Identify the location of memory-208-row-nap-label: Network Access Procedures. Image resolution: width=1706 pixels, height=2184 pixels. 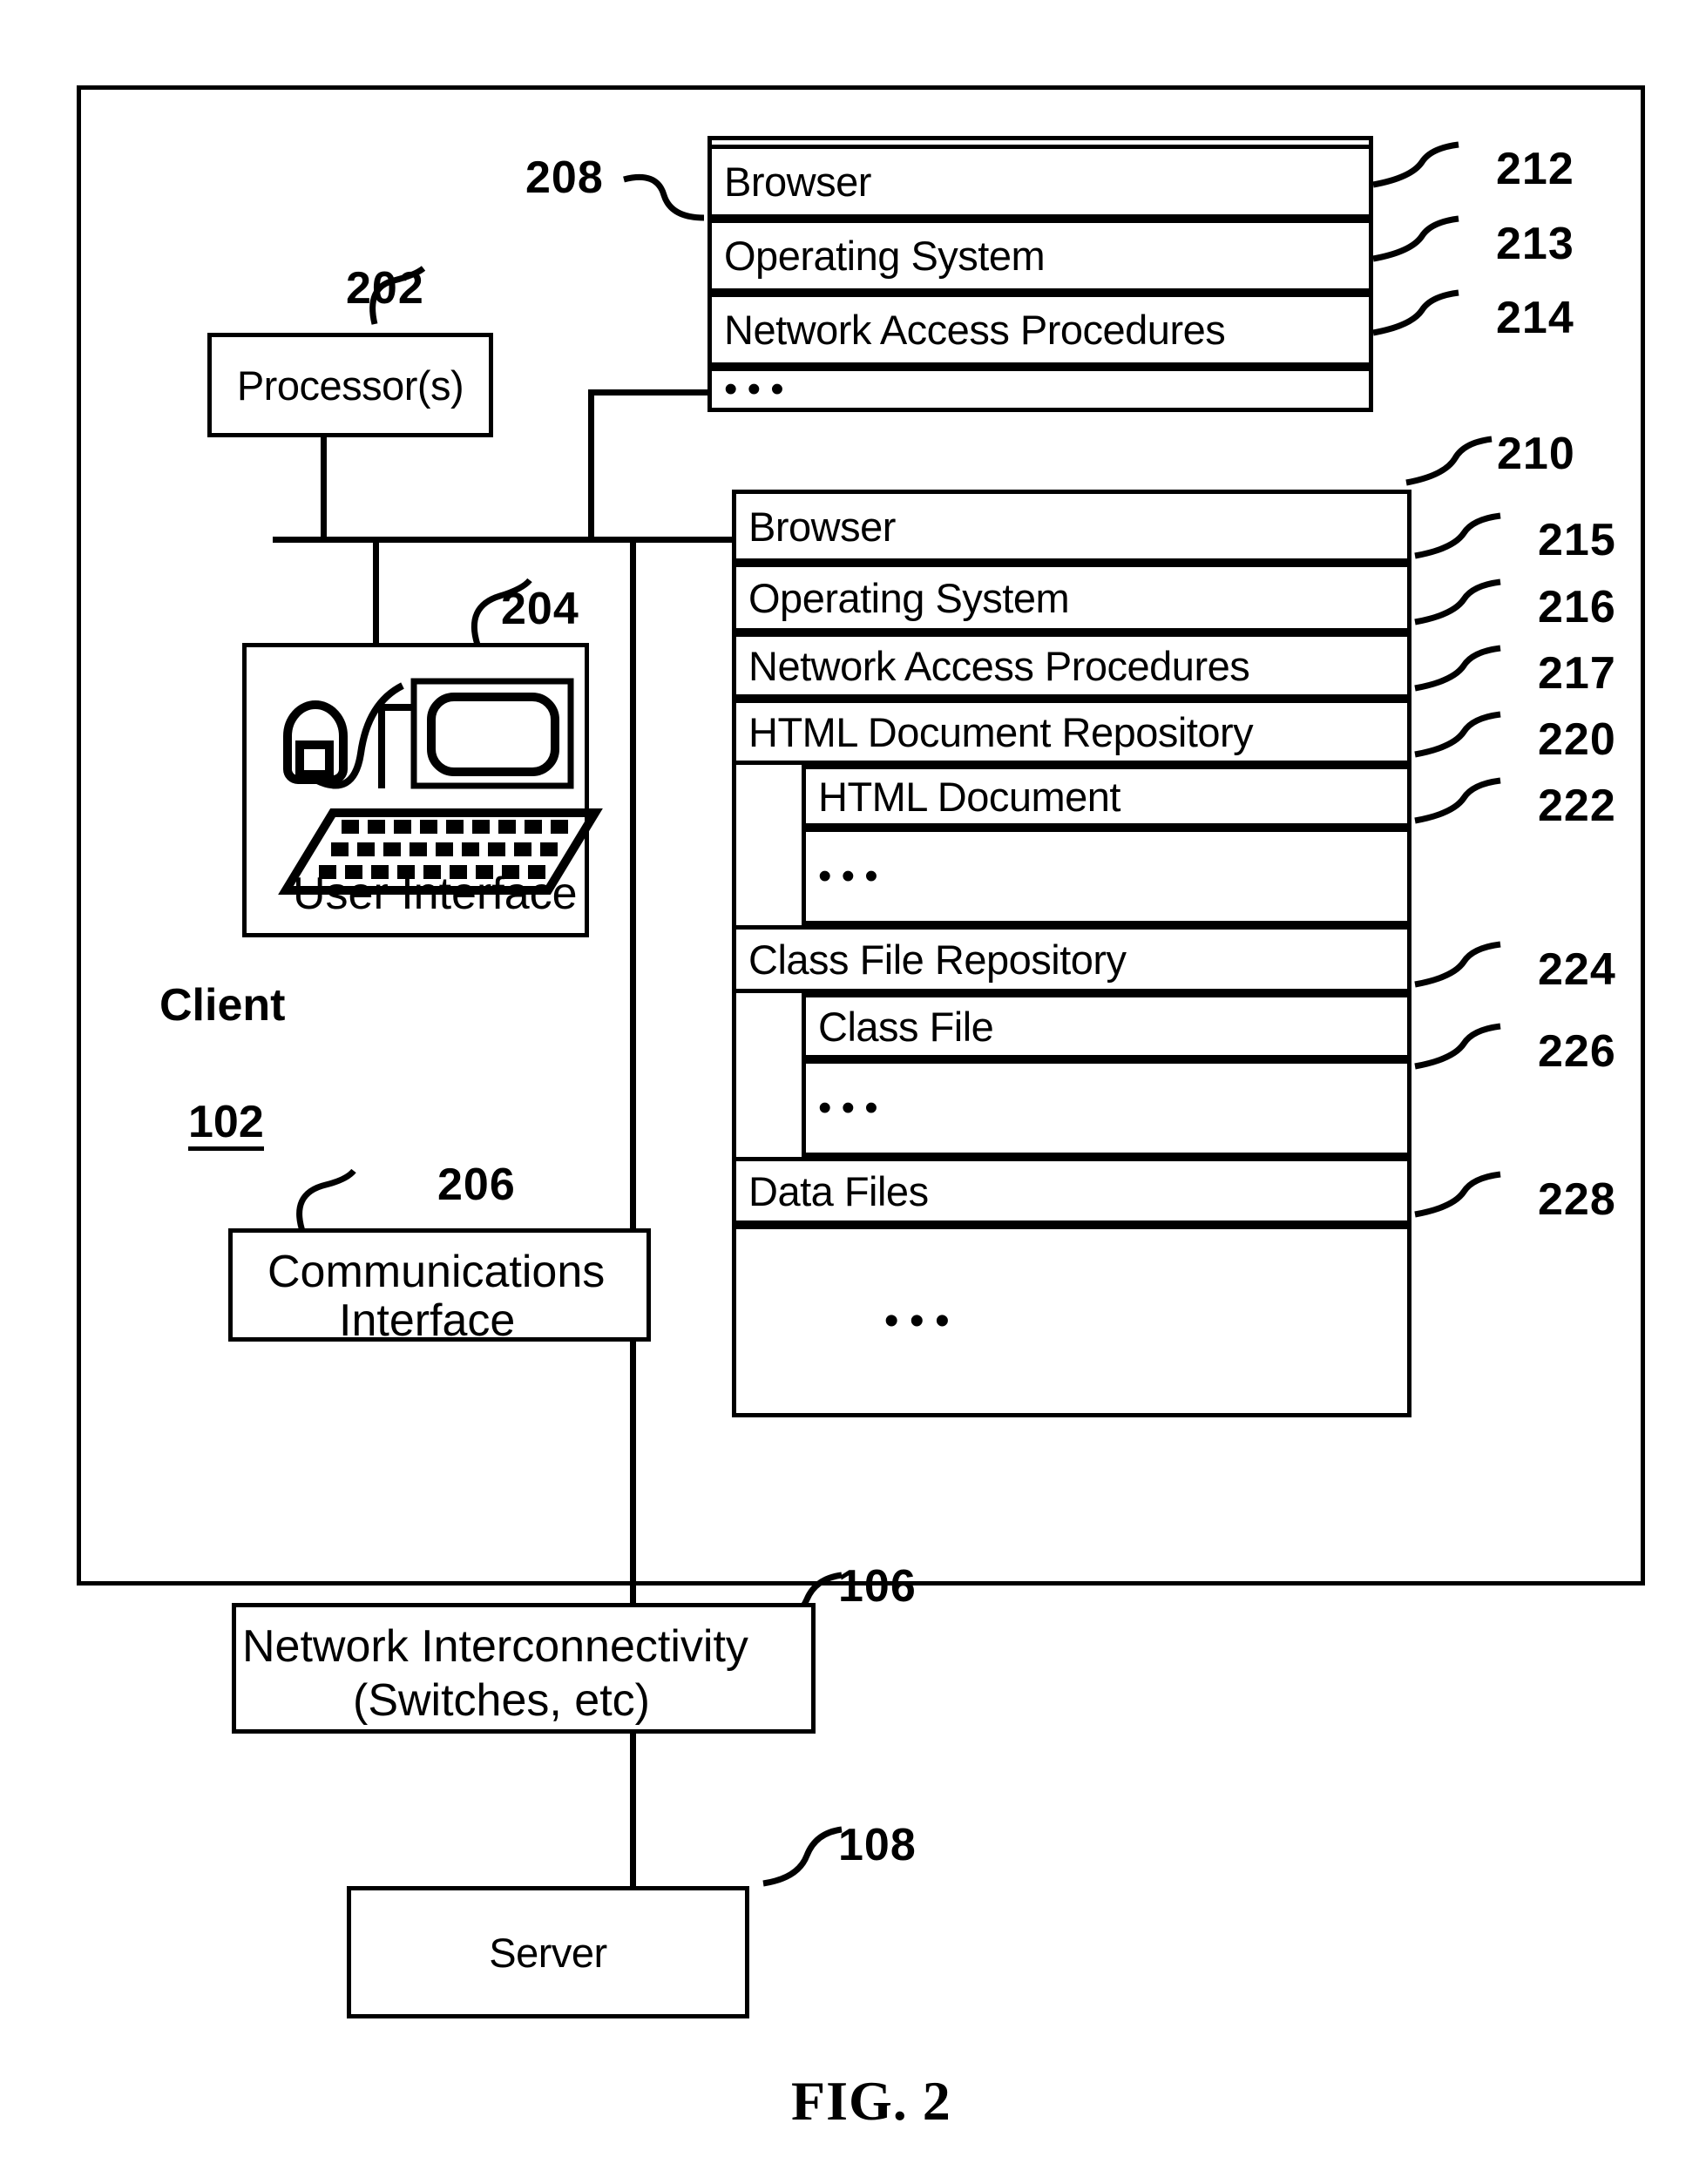
(975, 330).